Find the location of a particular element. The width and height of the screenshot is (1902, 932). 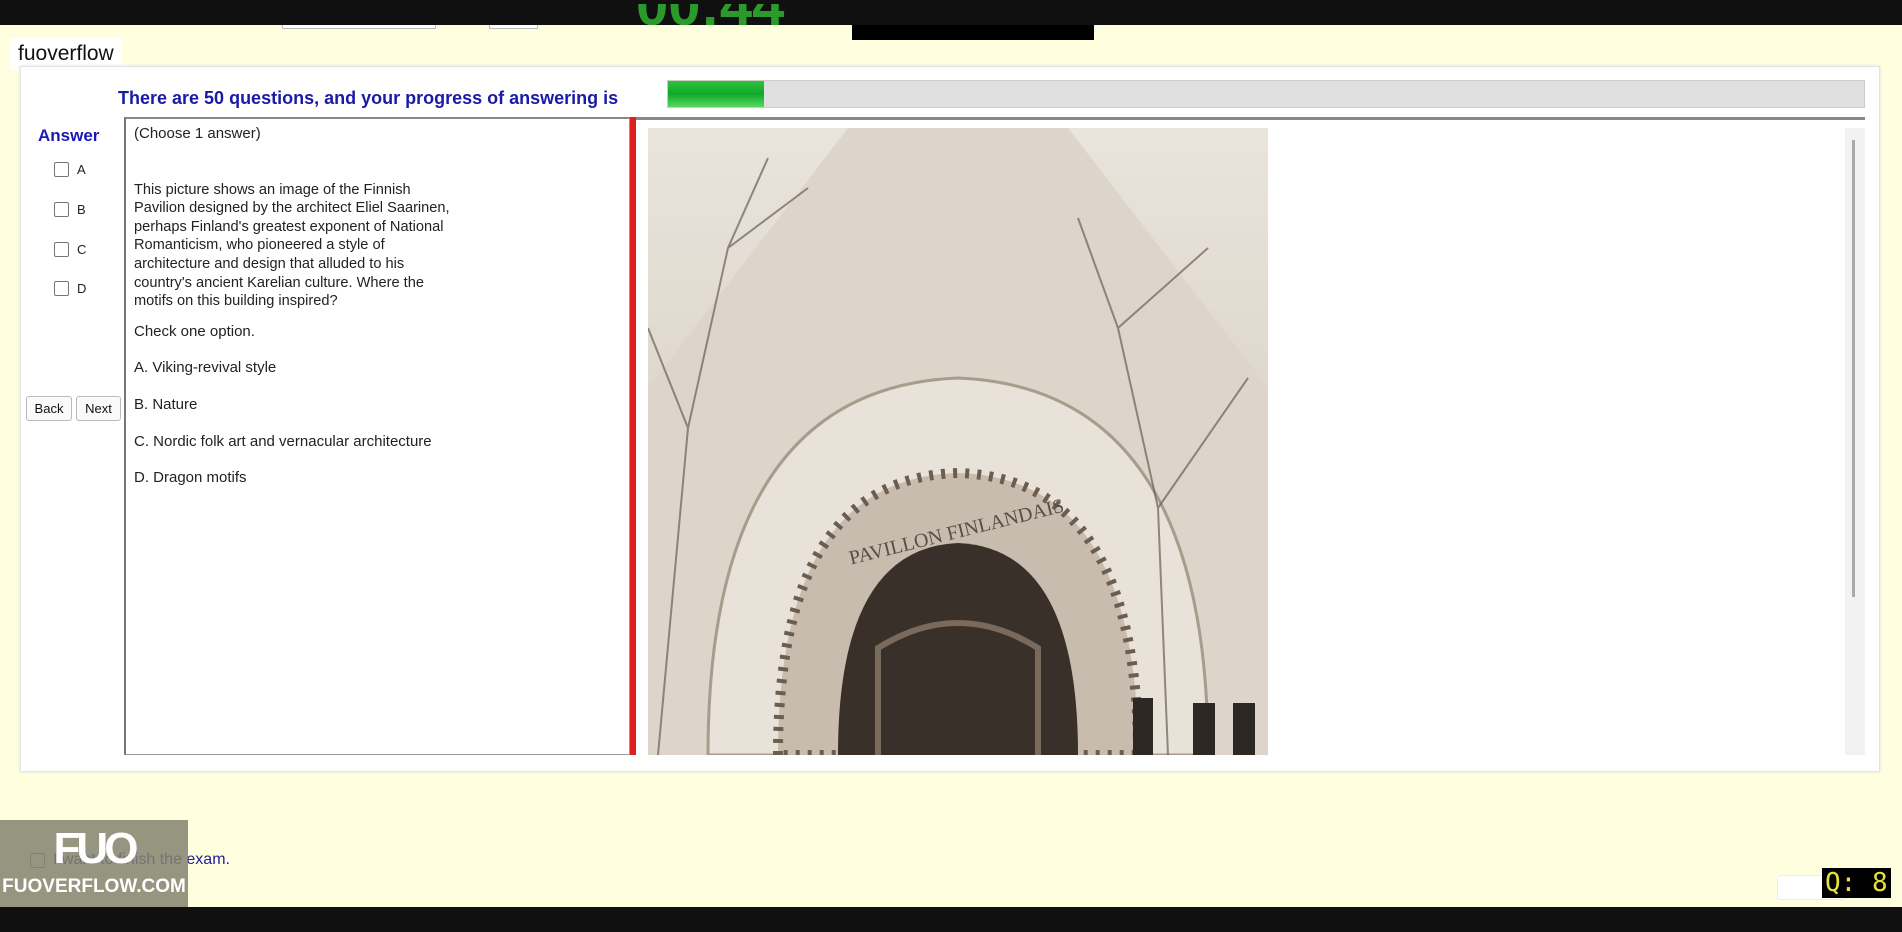

option-d: D is located at coordinates (70, 288).